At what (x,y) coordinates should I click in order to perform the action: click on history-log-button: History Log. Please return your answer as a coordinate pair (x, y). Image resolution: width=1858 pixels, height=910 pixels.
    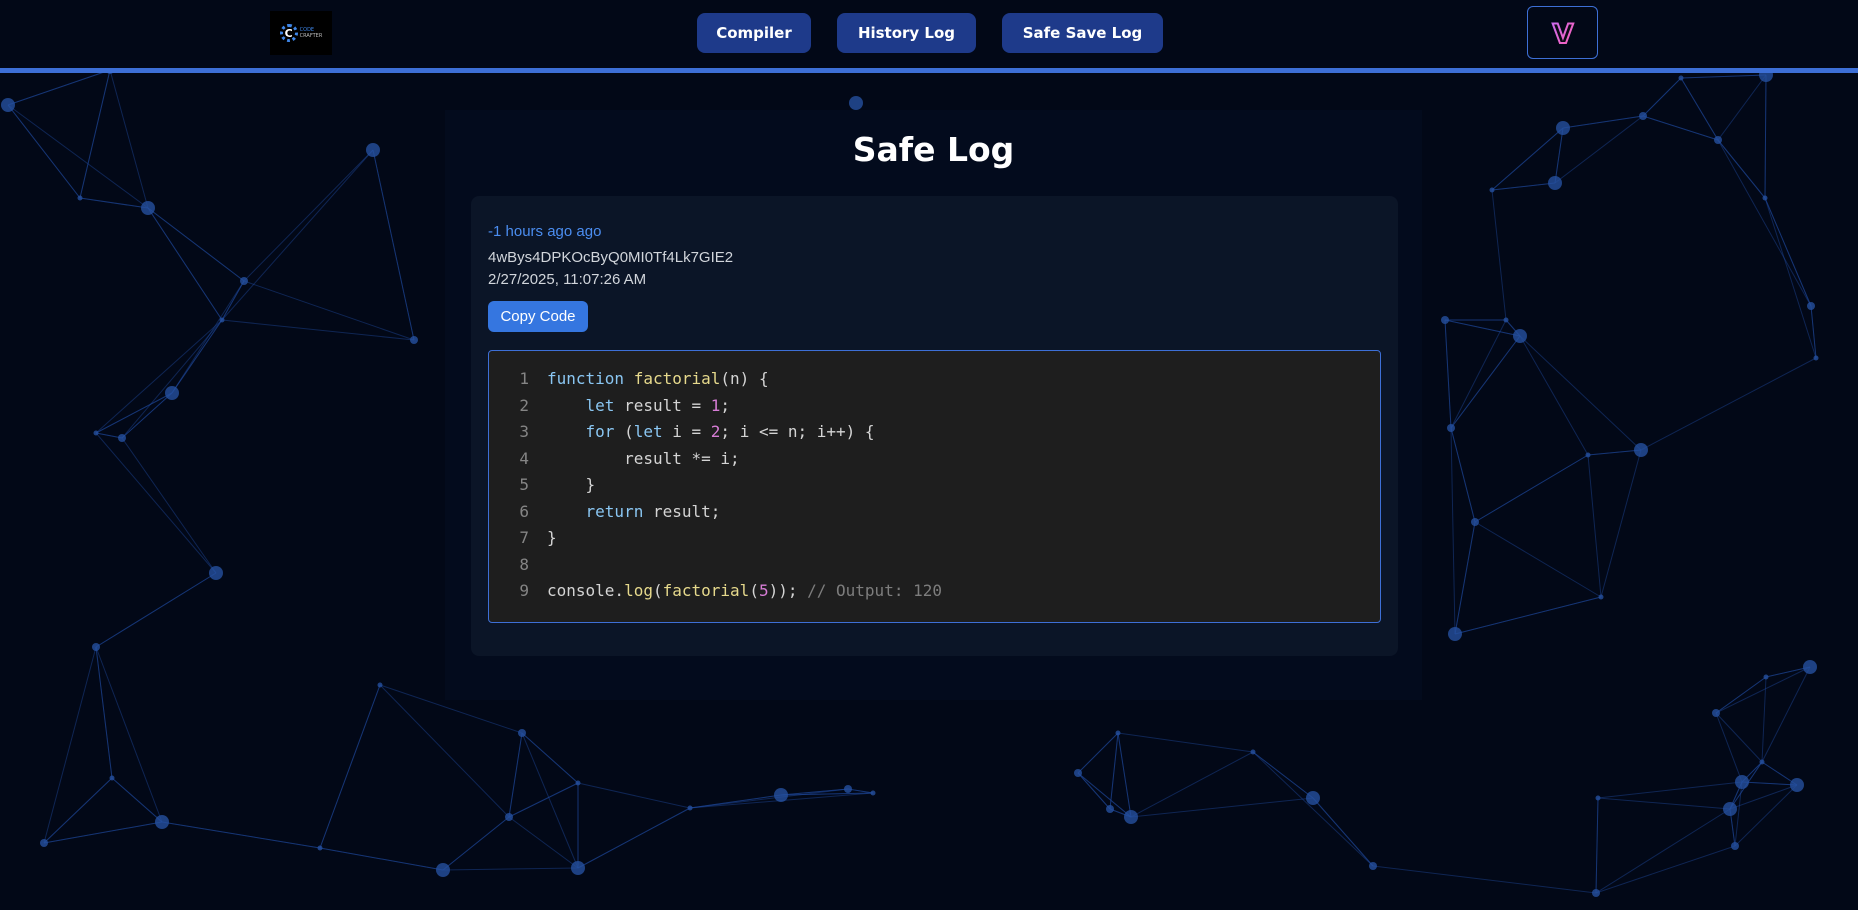
    Looking at the image, I should click on (906, 33).